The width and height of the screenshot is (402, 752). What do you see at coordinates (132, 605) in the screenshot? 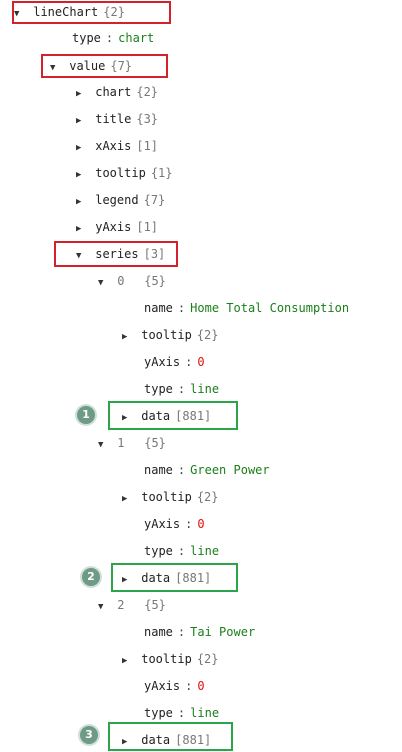
I see `tree-node-series-2: ▼ 2 {5}` at bounding box center [132, 605].